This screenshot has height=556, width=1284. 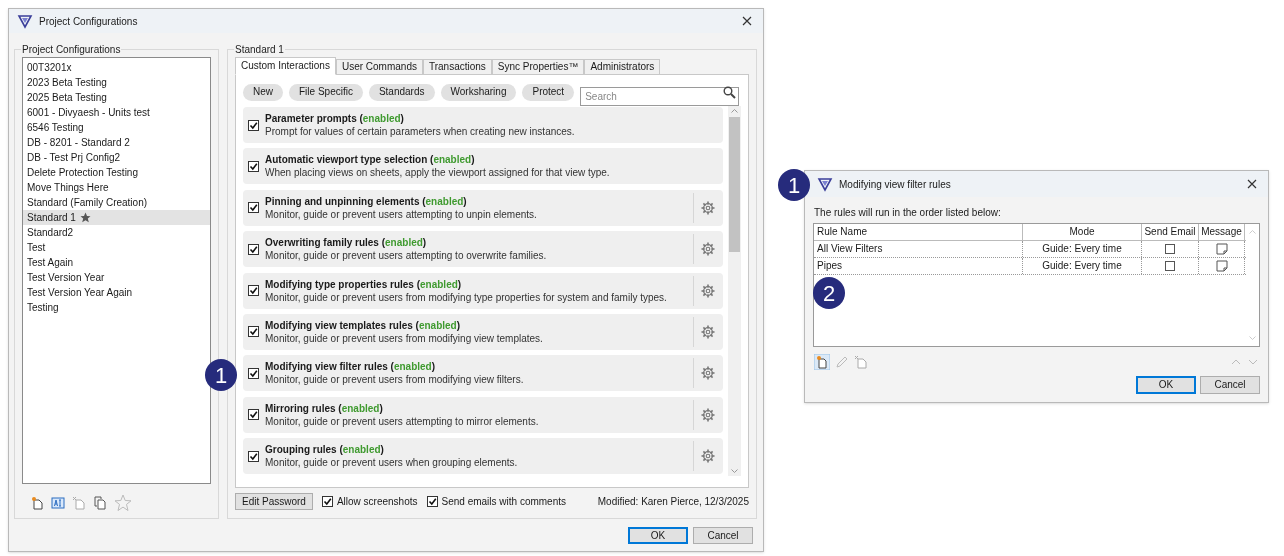 What do you see at coordinates (895, 184) in the screenshot?
I see `window-title: Modifying view filter rules` at bounding box center [895, 184].